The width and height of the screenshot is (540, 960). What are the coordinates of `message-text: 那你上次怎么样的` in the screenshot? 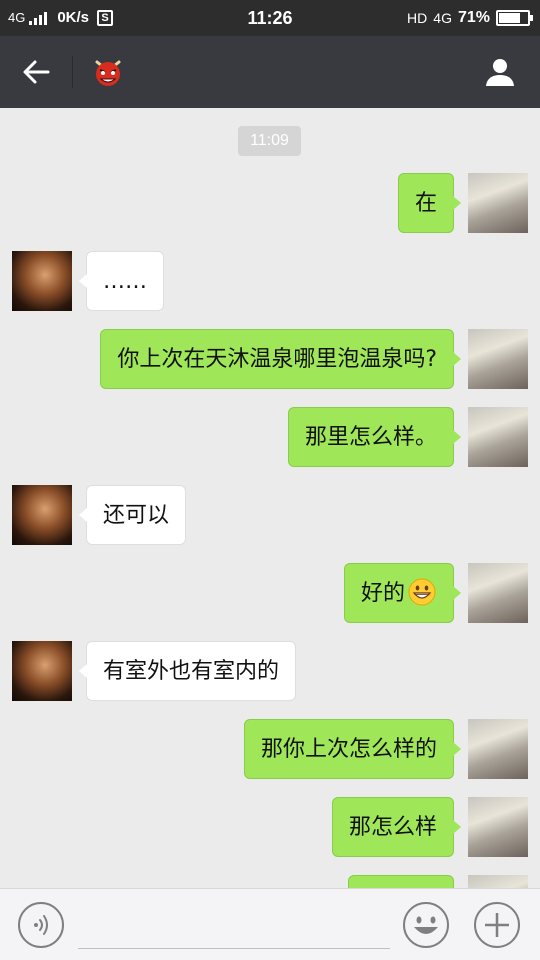 It's located at (348, 749).